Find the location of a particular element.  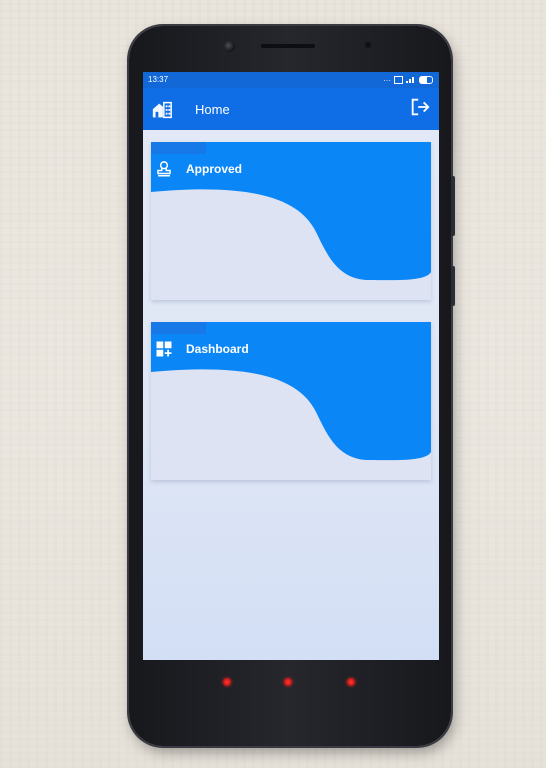

dots-icon: ··· is located at coordinates (387, 80).